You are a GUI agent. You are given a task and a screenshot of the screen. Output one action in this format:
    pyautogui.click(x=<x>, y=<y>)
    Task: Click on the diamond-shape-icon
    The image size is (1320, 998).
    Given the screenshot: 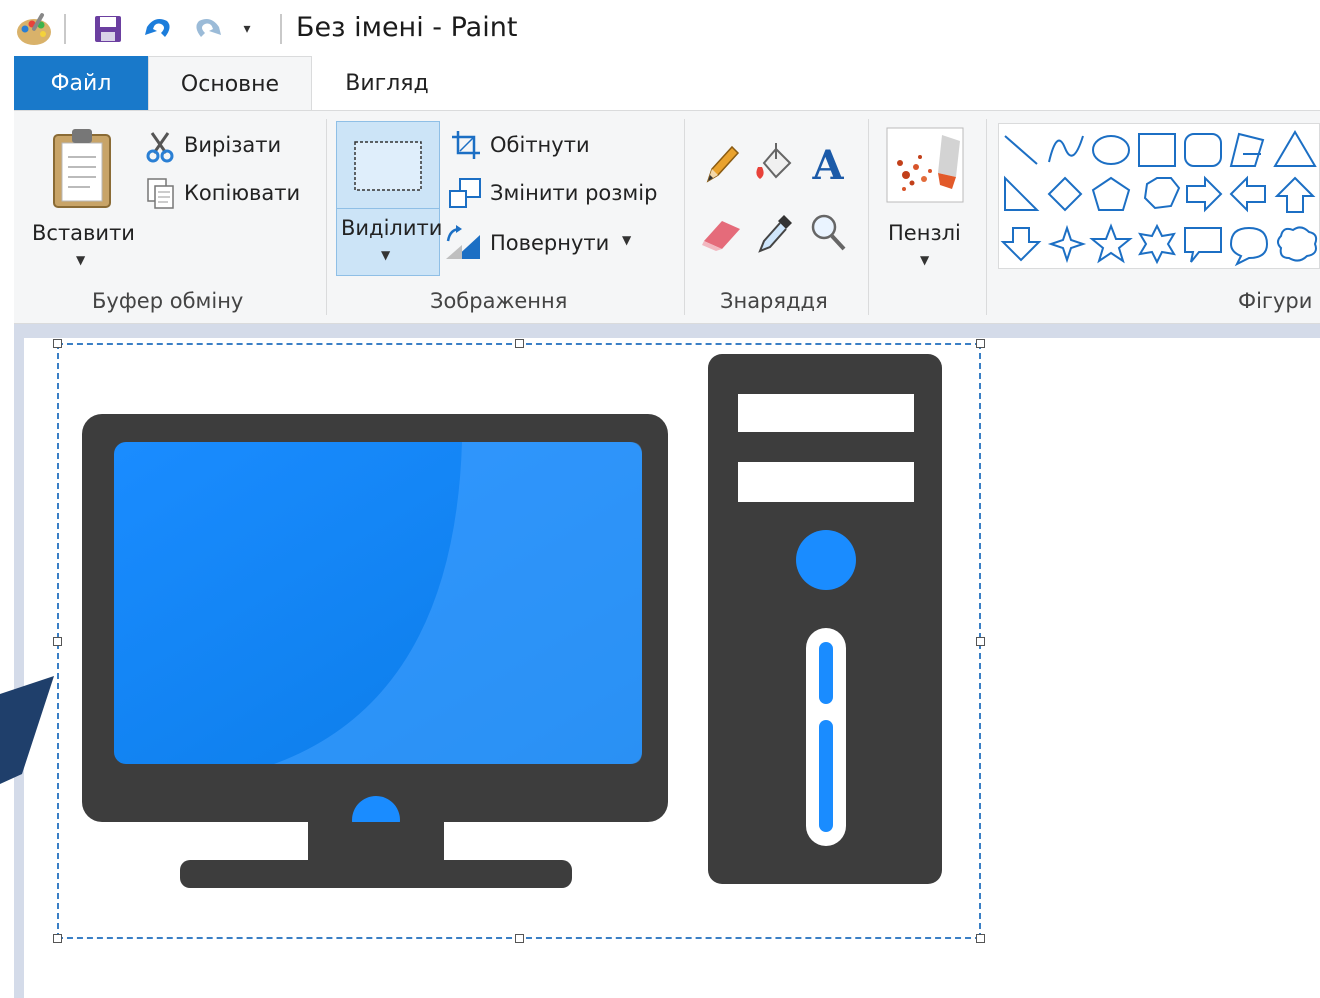 What is the action you would take?
    pyautogui.click(x=1065, y=194)
    